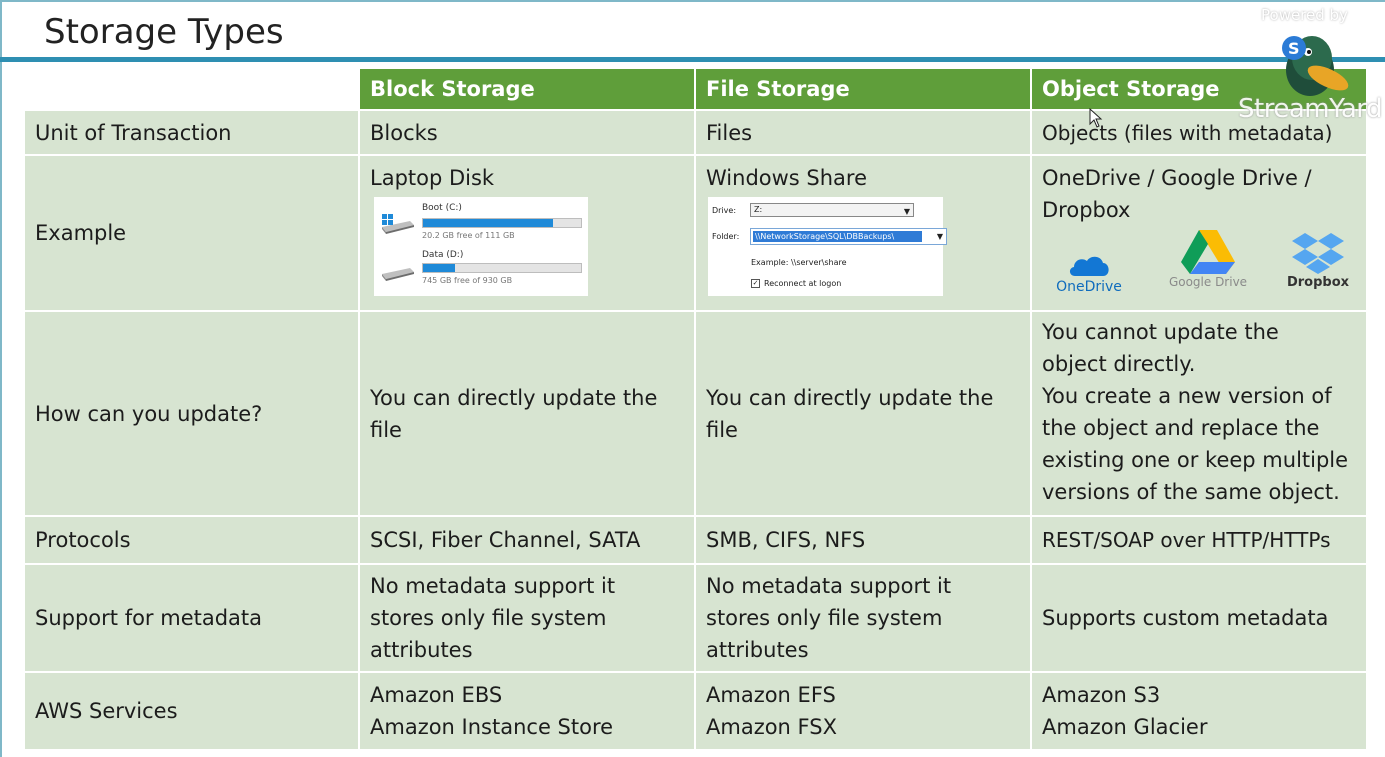 The image size is (1385, 757). What do you see at coordinates (771, 727) in the screenshot?
I see `cell-aws-file-line-2: Amazon FSX` at bounding box center [771, 727].